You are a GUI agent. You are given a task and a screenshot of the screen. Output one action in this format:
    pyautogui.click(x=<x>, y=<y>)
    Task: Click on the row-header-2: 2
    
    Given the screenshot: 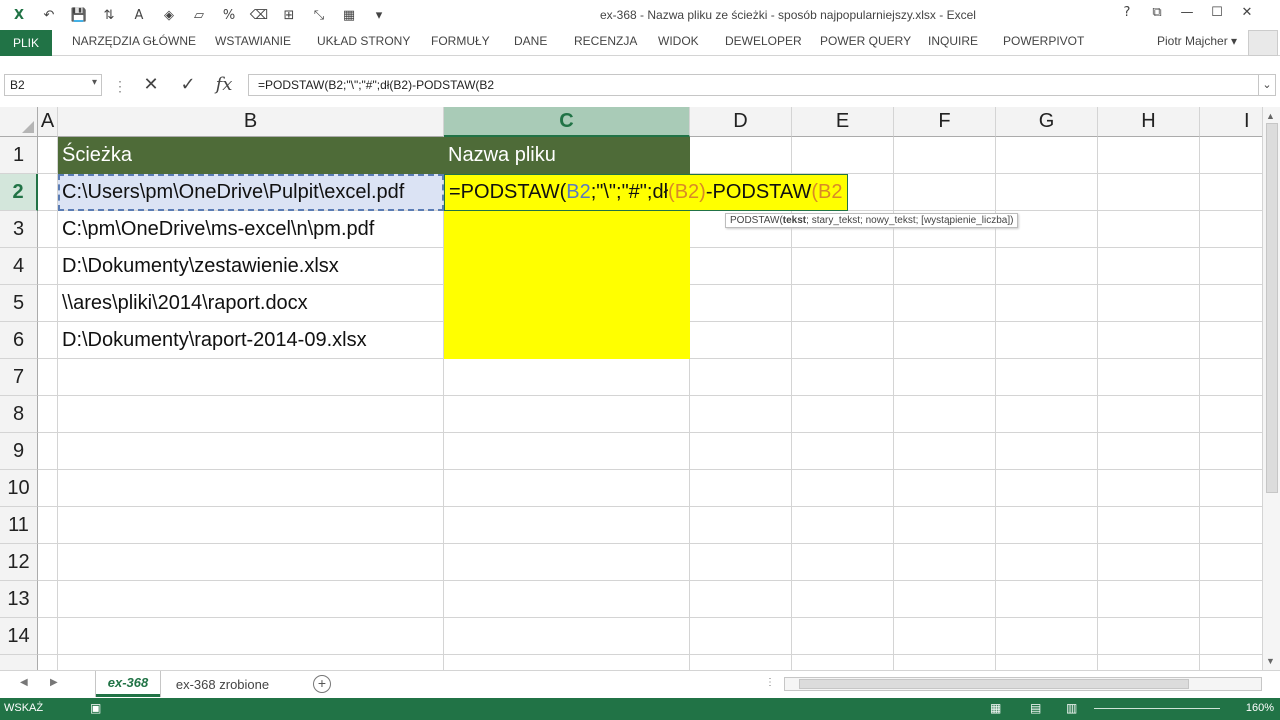 What is the action you would take?
    pyautogui.click(x=19, y=192)
    